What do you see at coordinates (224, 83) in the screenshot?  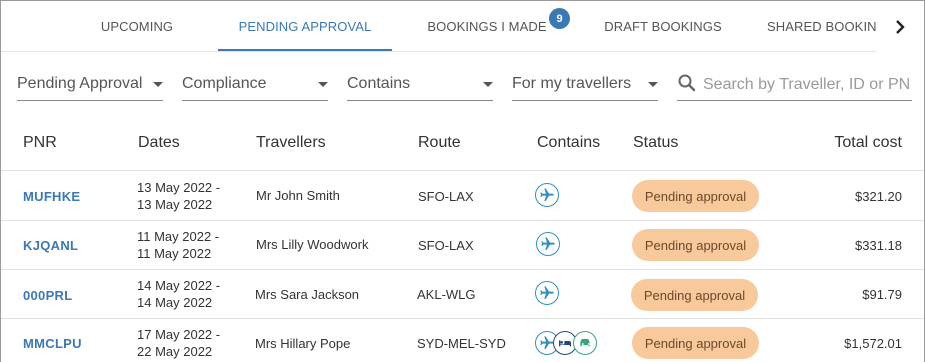 I see `select-value: Compliance` at bounding box center [224, 83].